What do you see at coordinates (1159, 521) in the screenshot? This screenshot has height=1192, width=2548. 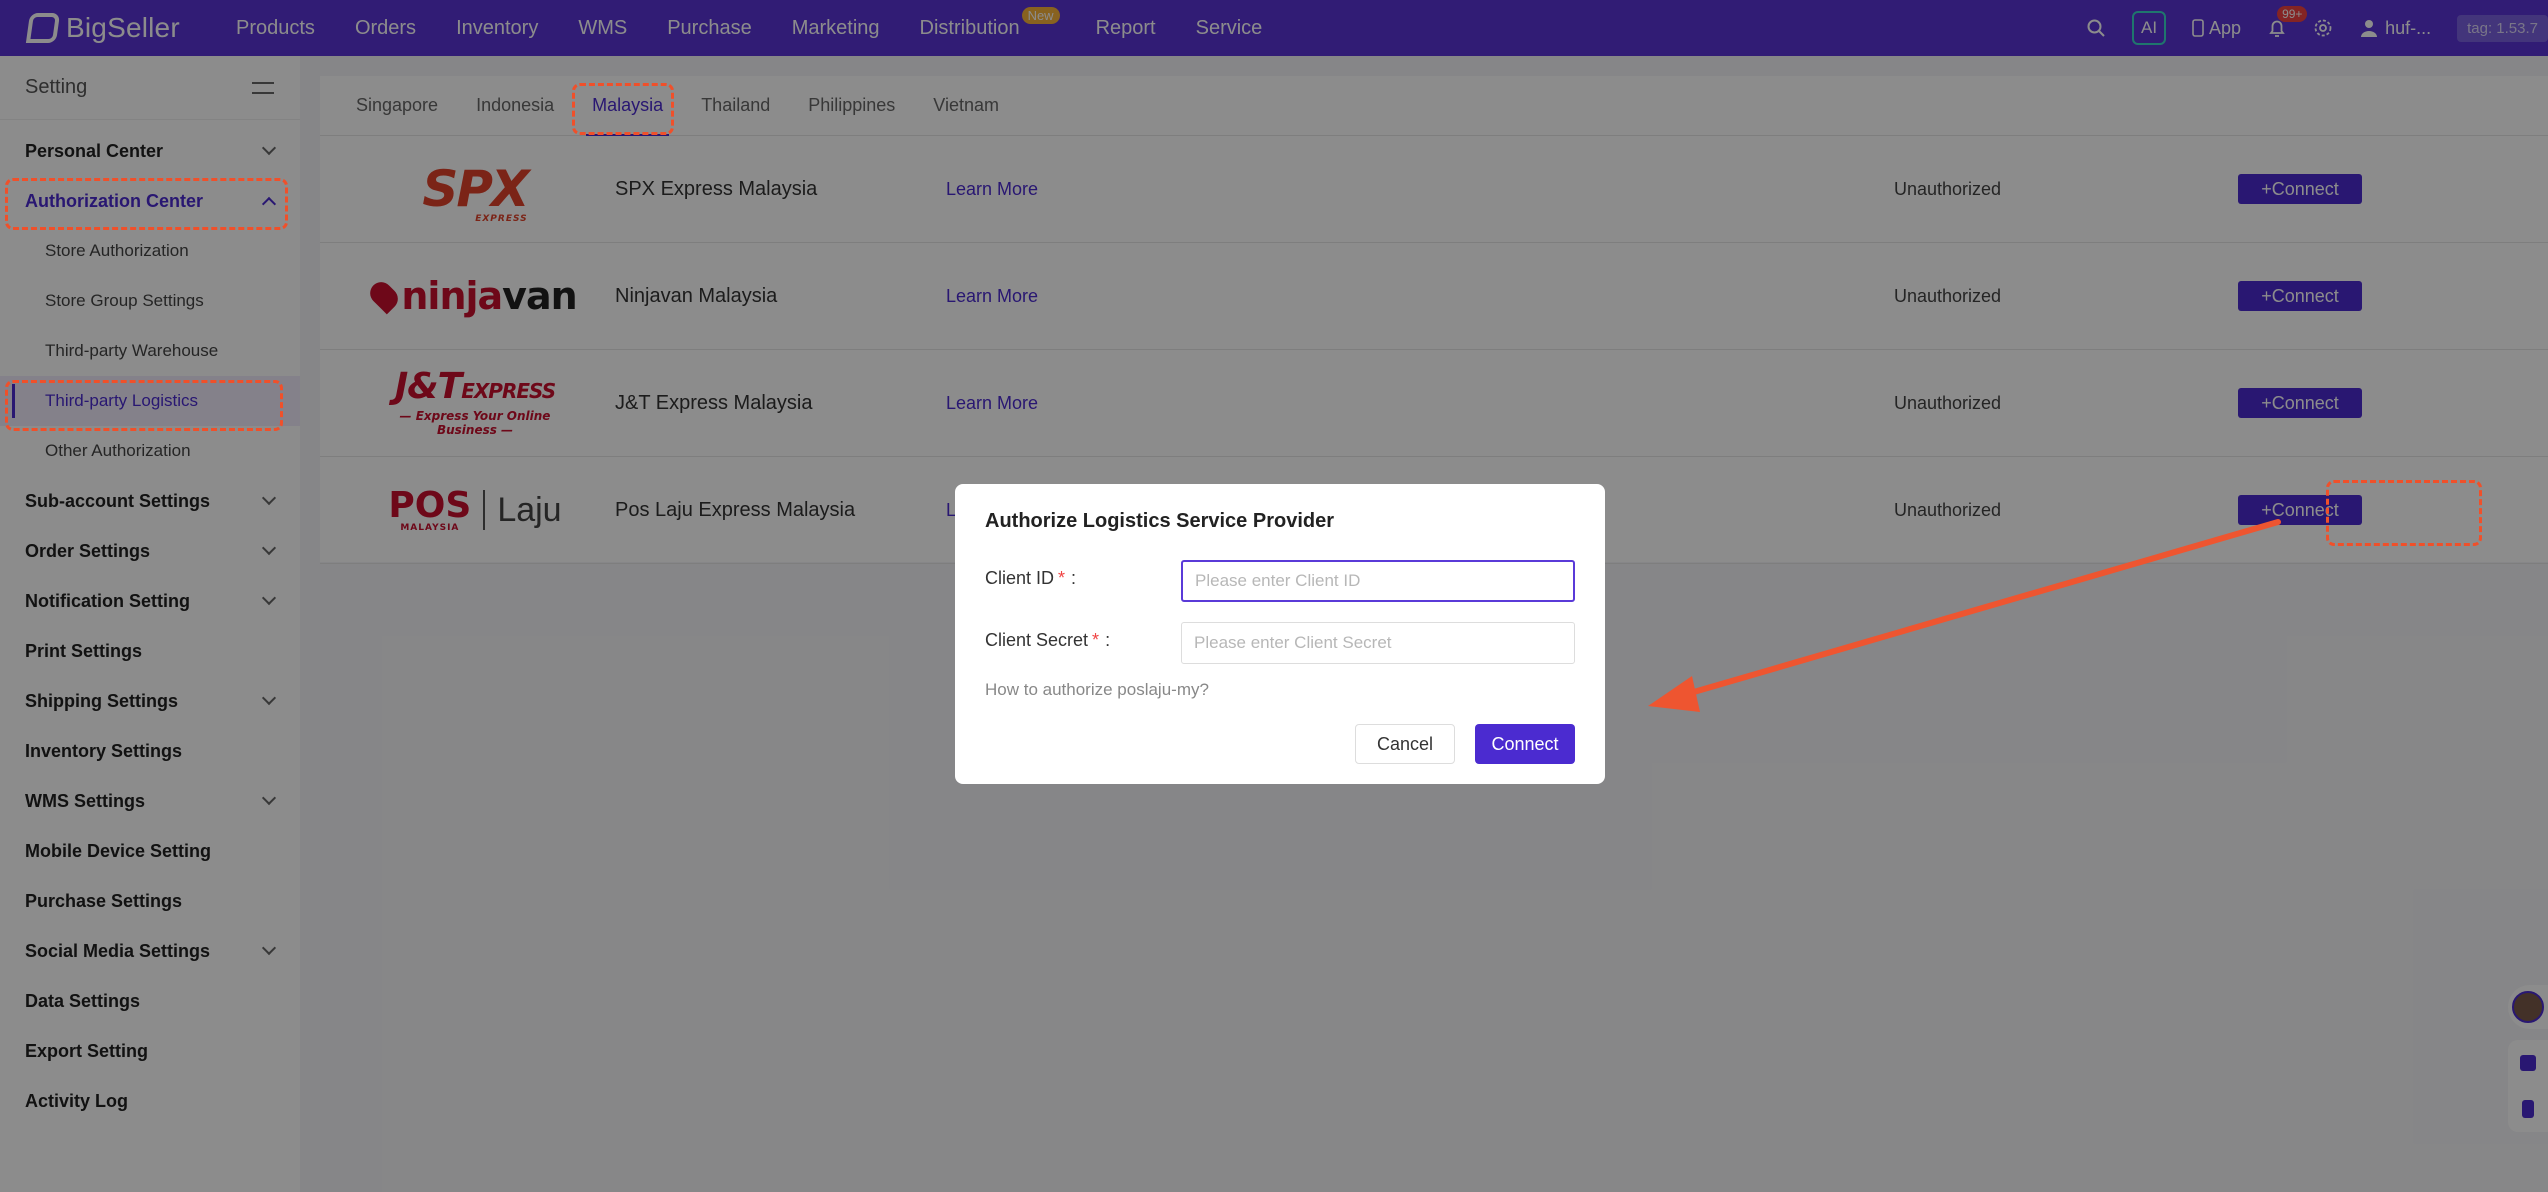 I see `modal-title: Authorize Logistics Service Provider` at bounding box center [1159, 521].